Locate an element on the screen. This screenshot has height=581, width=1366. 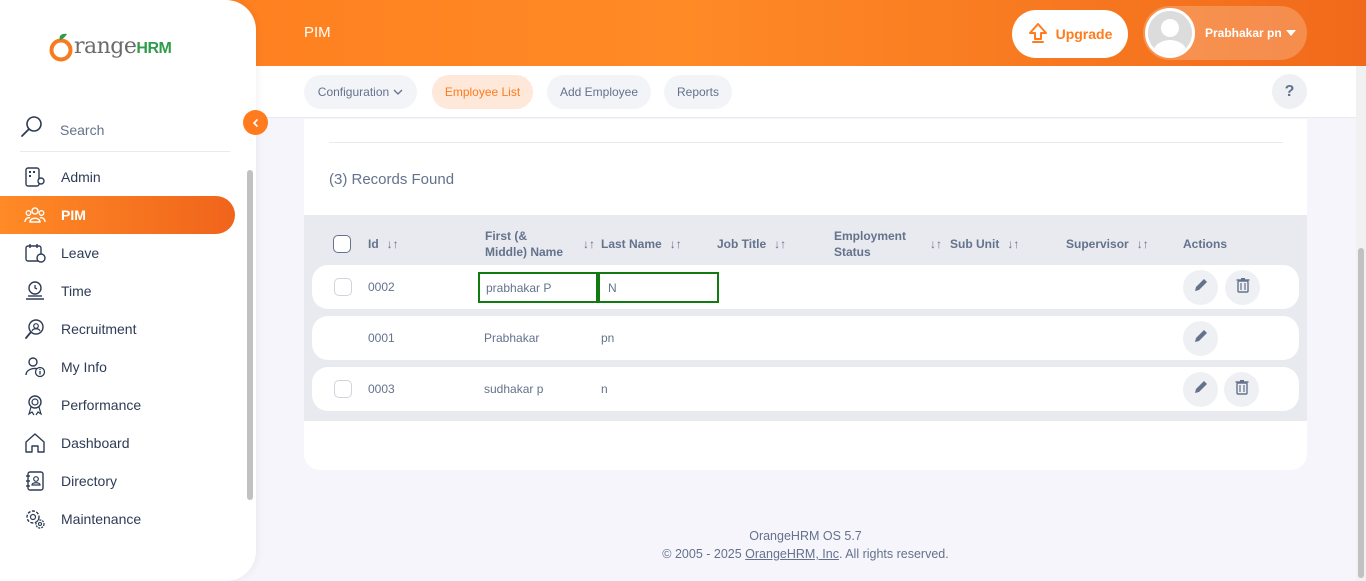
select-all-checkbox is located at coordinates (342, 244).